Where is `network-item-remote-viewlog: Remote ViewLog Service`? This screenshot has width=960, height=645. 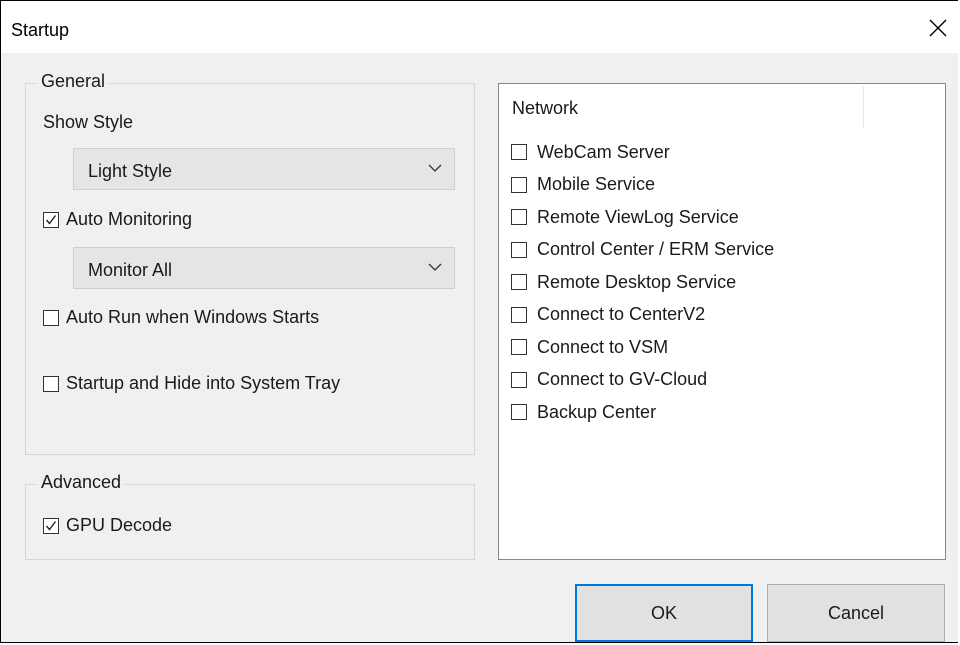
network-item-remote-viewlog: Remote ViewLog Service is located at coordinates (642, 217).